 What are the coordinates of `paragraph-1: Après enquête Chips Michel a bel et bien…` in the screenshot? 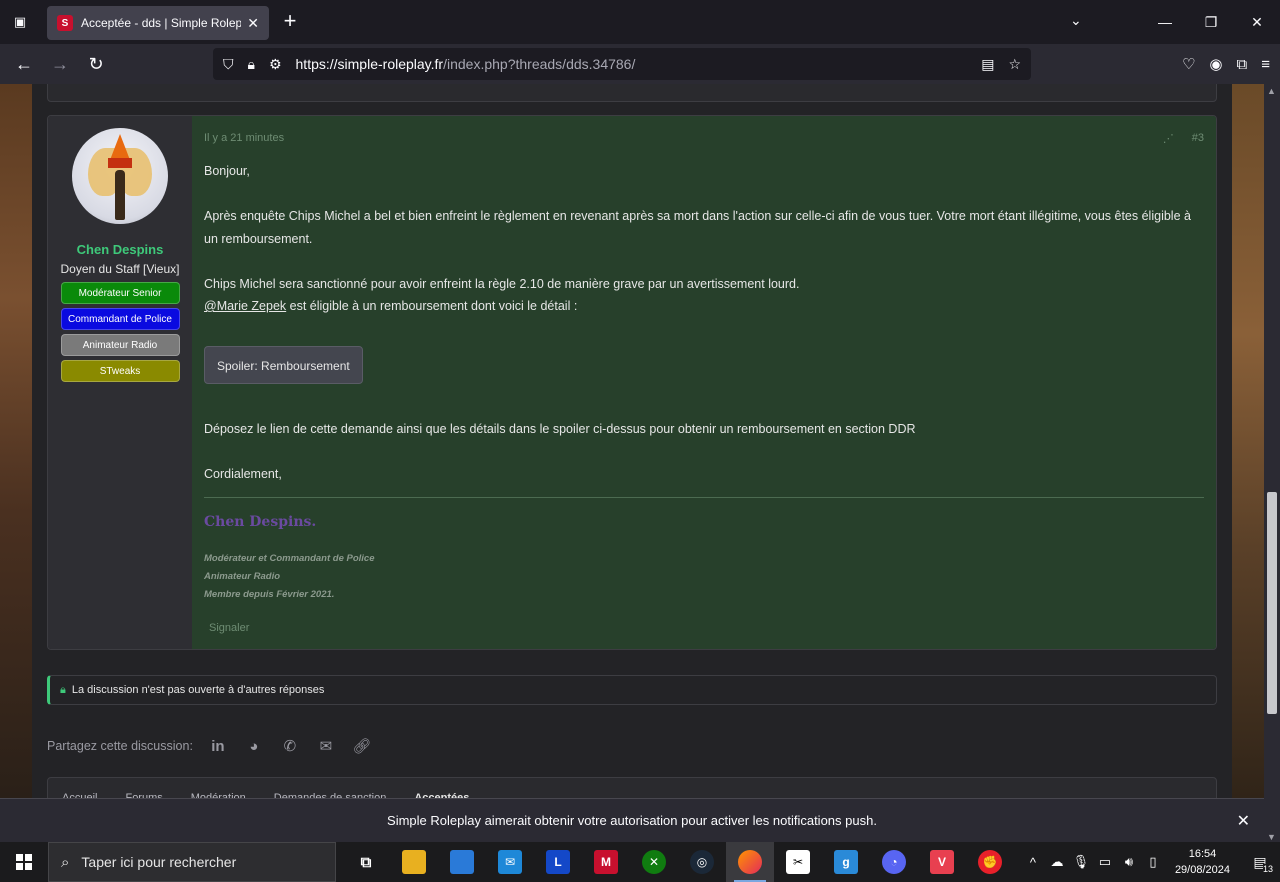 It's located at (697, 227).